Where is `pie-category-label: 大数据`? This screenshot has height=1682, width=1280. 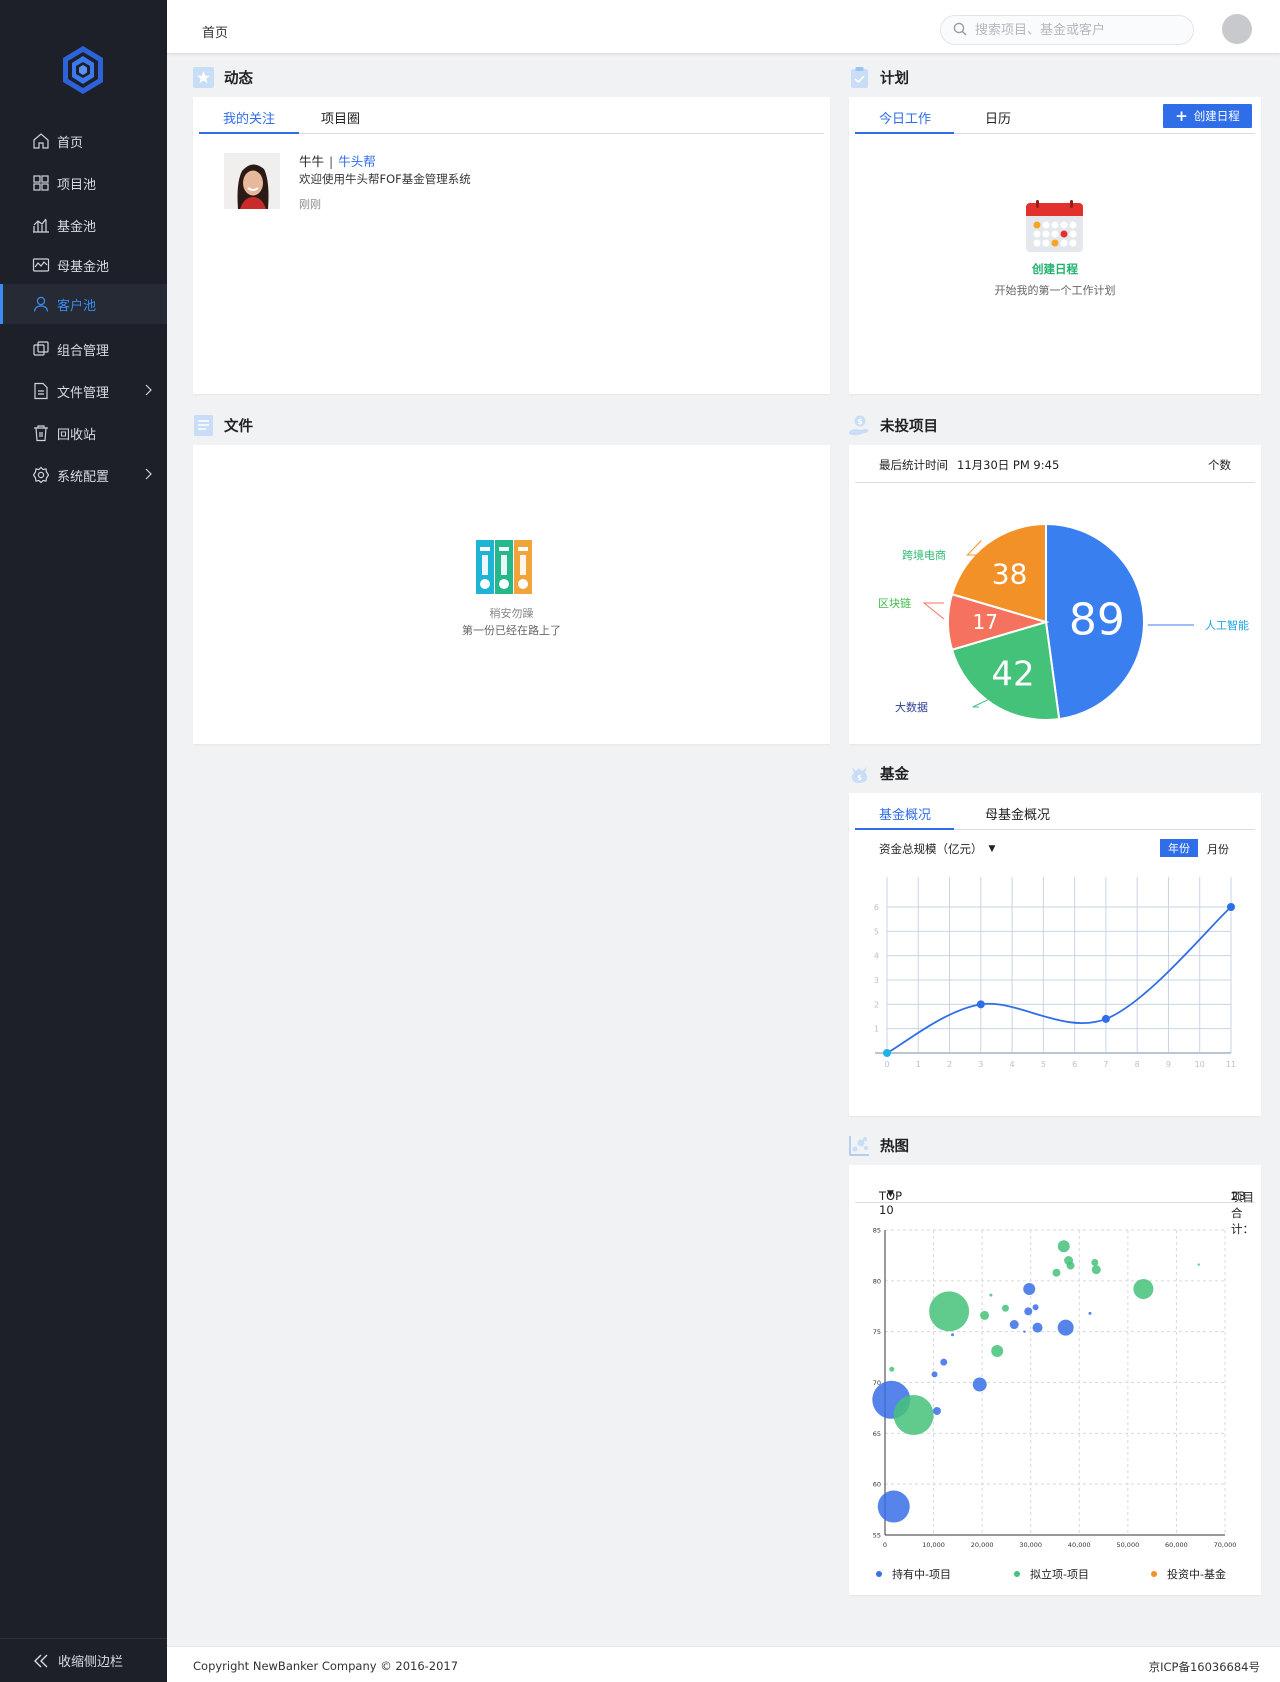 pie-category-label: 大数据 is located at coordinates (911, 707).